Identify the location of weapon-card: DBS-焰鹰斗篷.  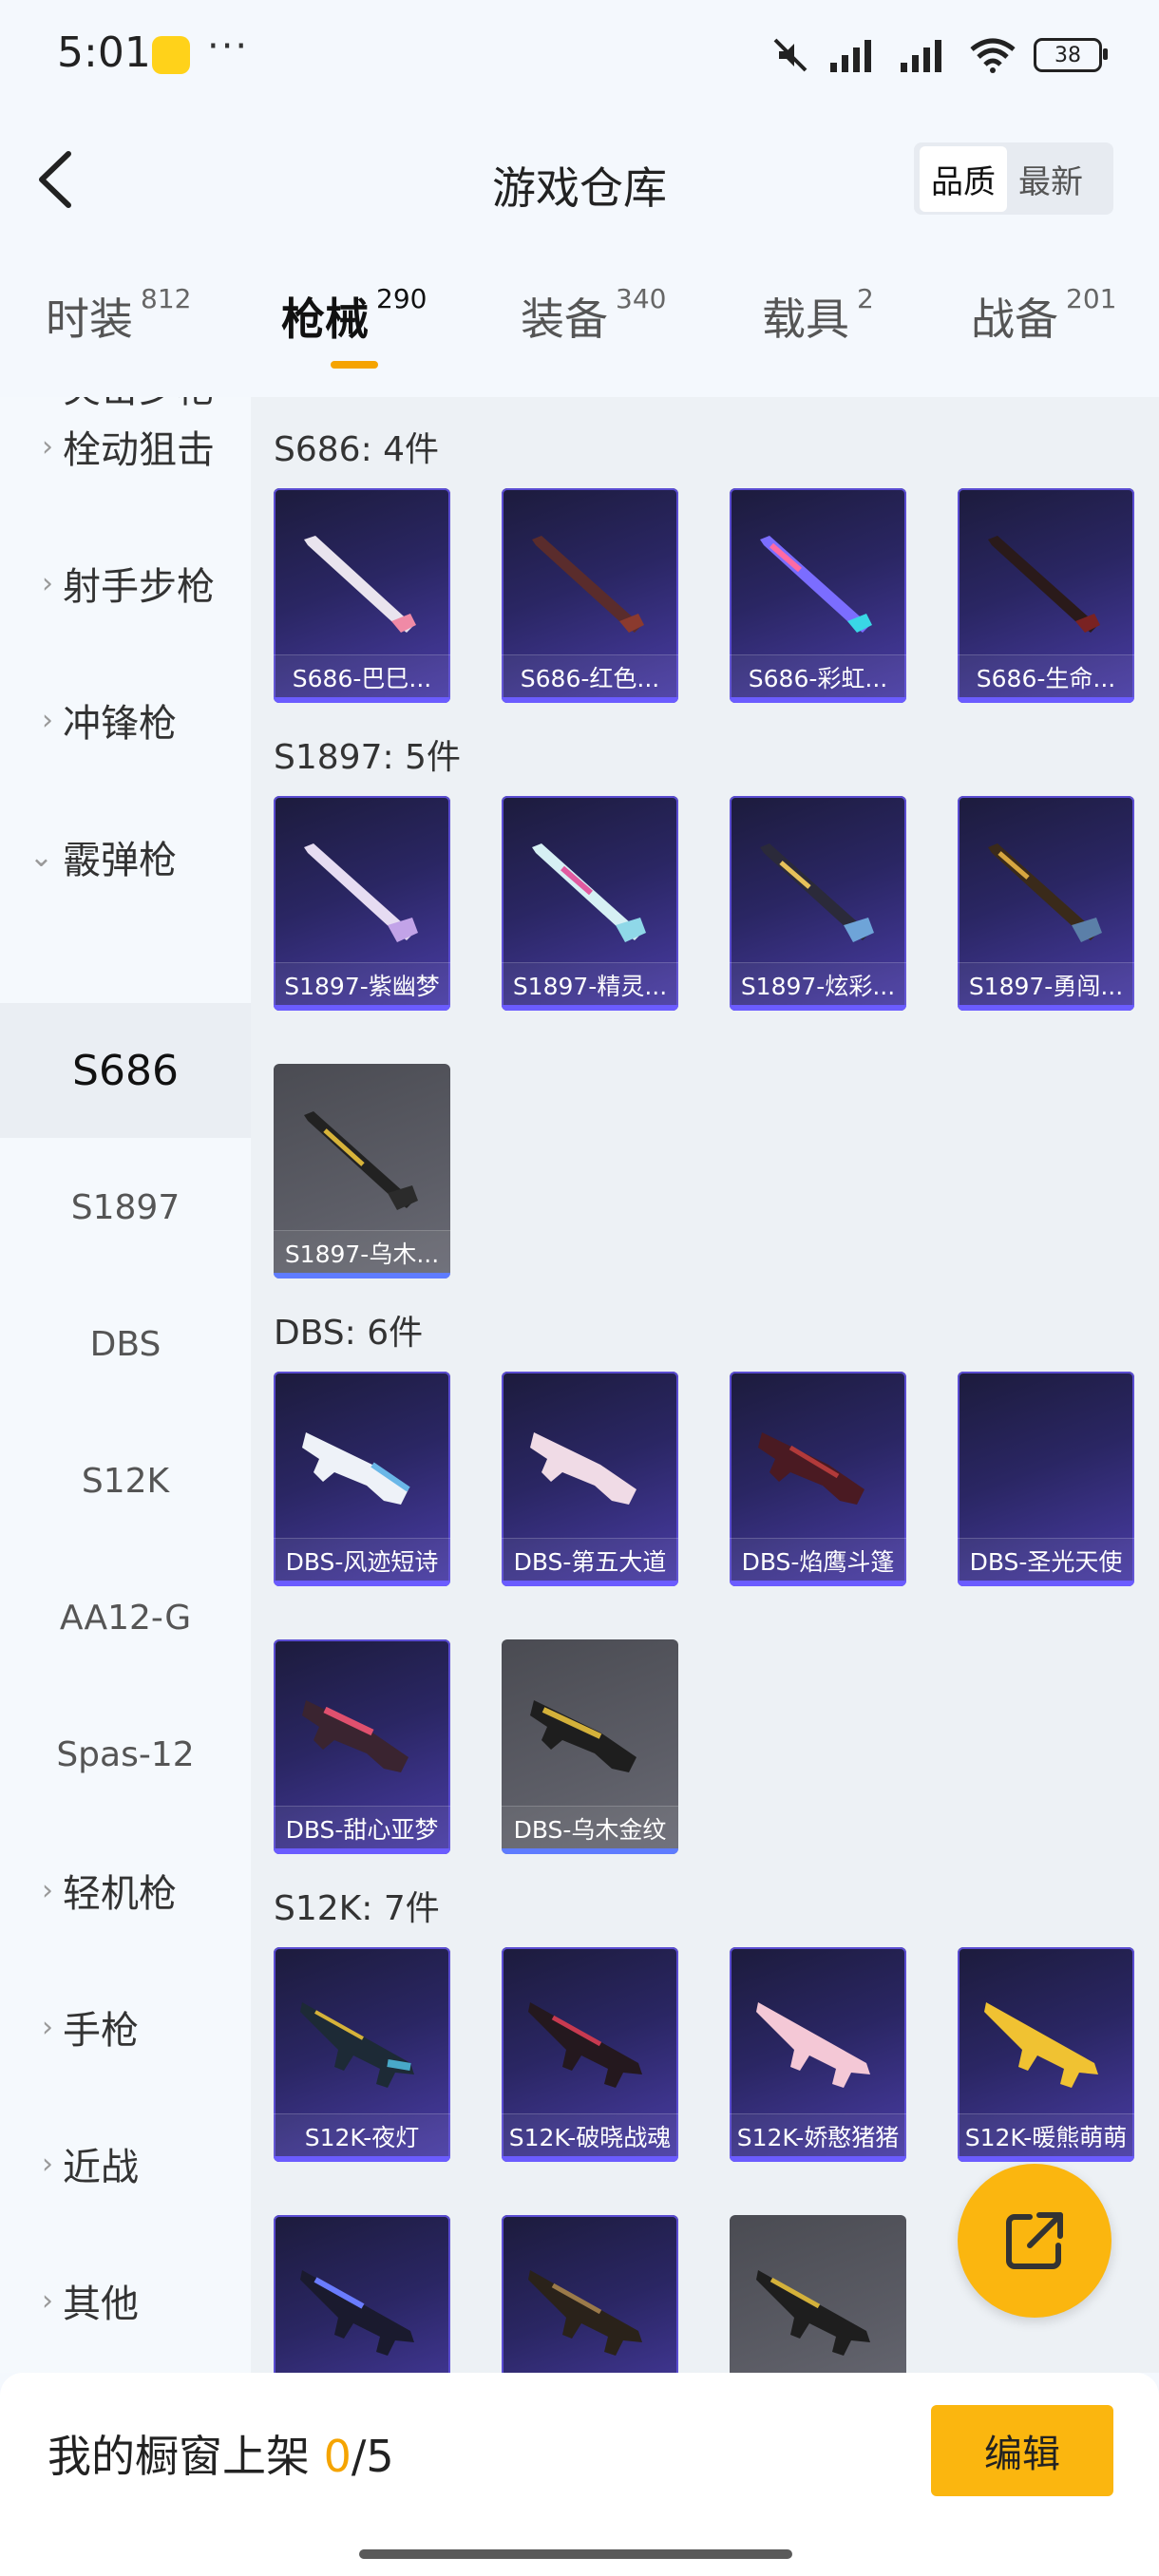
(818, 1479).